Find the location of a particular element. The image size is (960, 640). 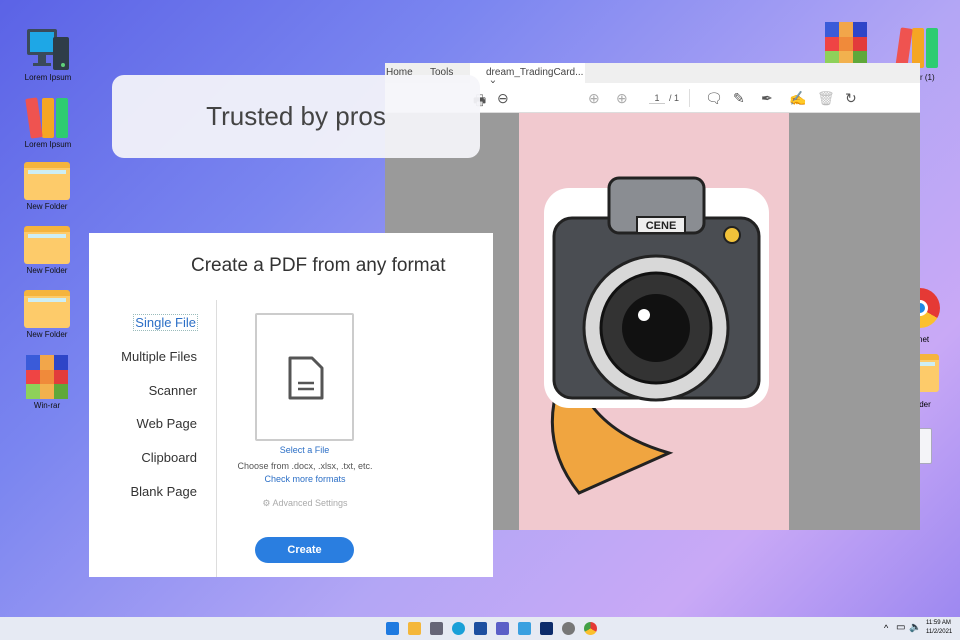

advanced-settings-label: Advanced Settings is located at coordinates (310, 503).